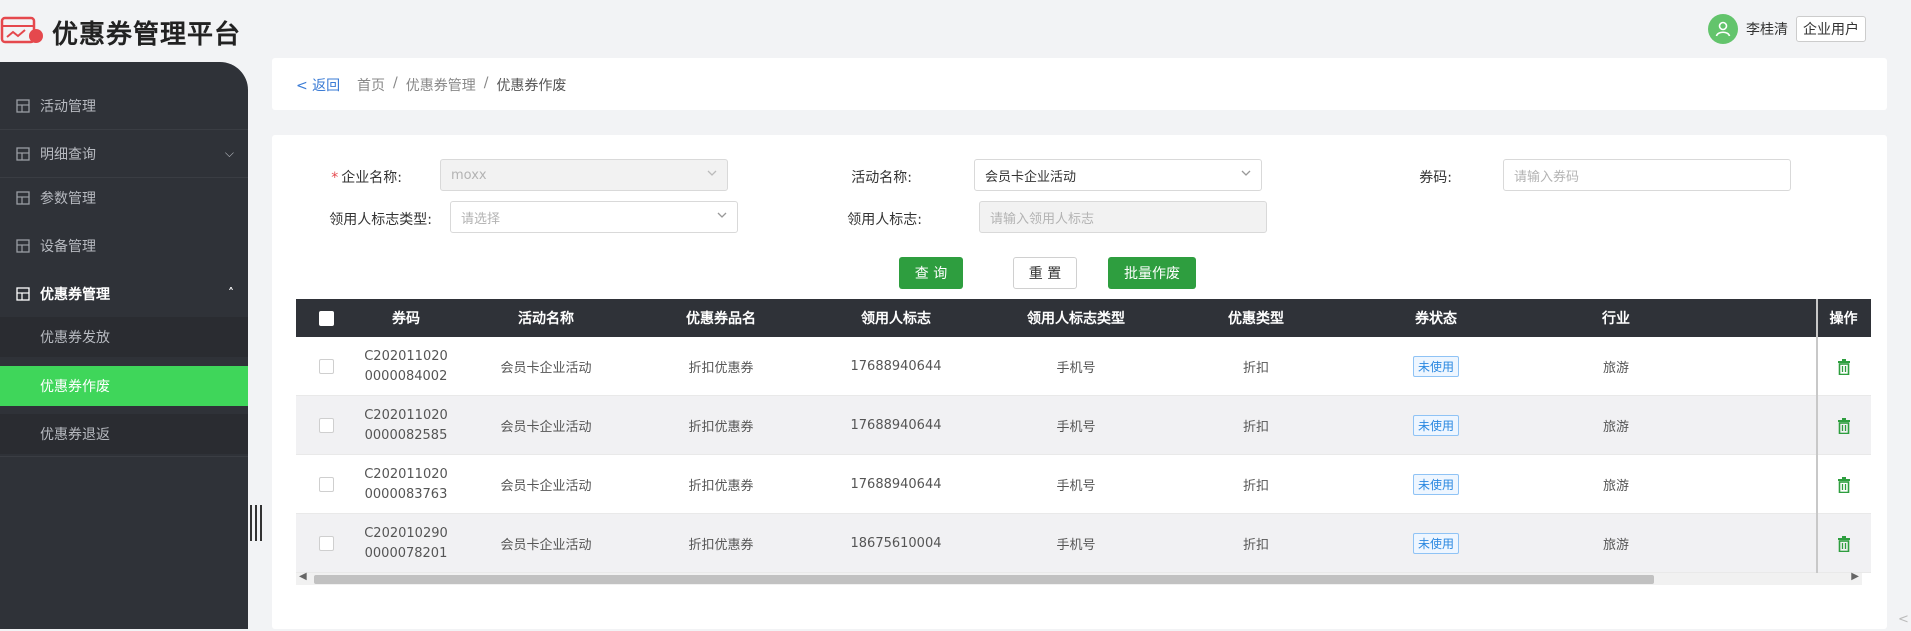  I want to click on company-select: moxx, so click(584, 175).